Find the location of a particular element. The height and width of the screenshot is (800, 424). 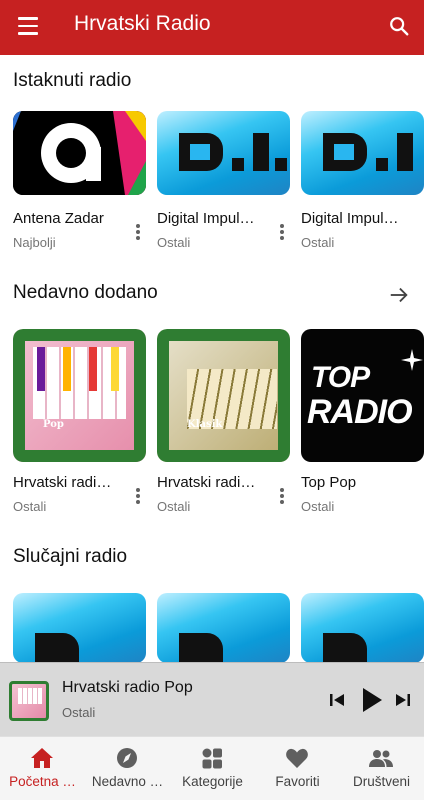

home-icon is located at coordinates (42, 758).